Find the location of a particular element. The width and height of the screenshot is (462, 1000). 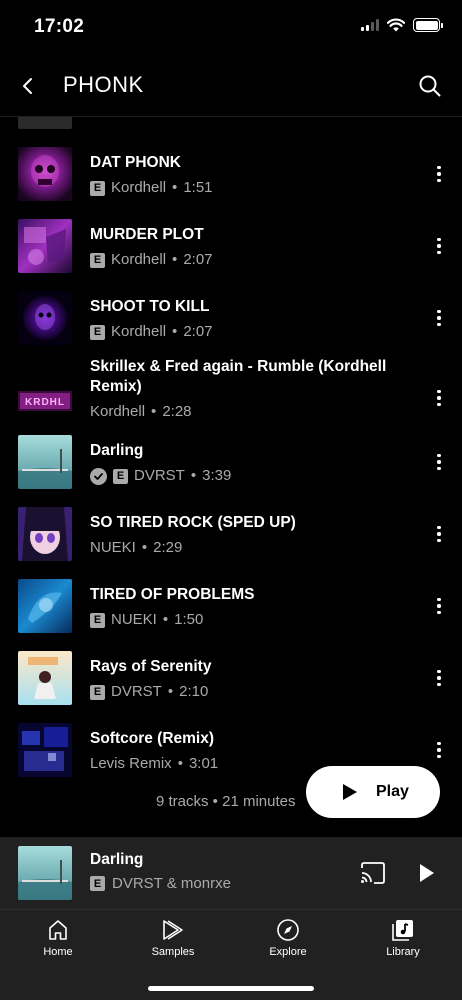

track-row: DAT PHONK E Kordhell • 1:51 is located at coordinates (231, 175).